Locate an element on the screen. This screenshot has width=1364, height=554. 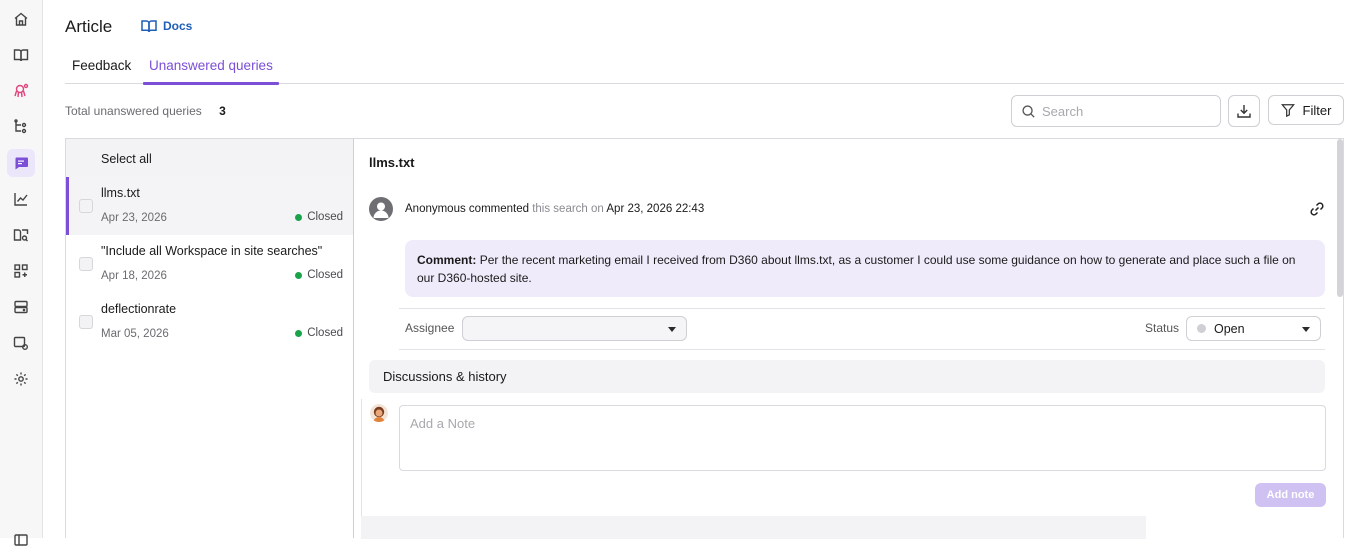
home-icon is located at coordinates (21, 19).